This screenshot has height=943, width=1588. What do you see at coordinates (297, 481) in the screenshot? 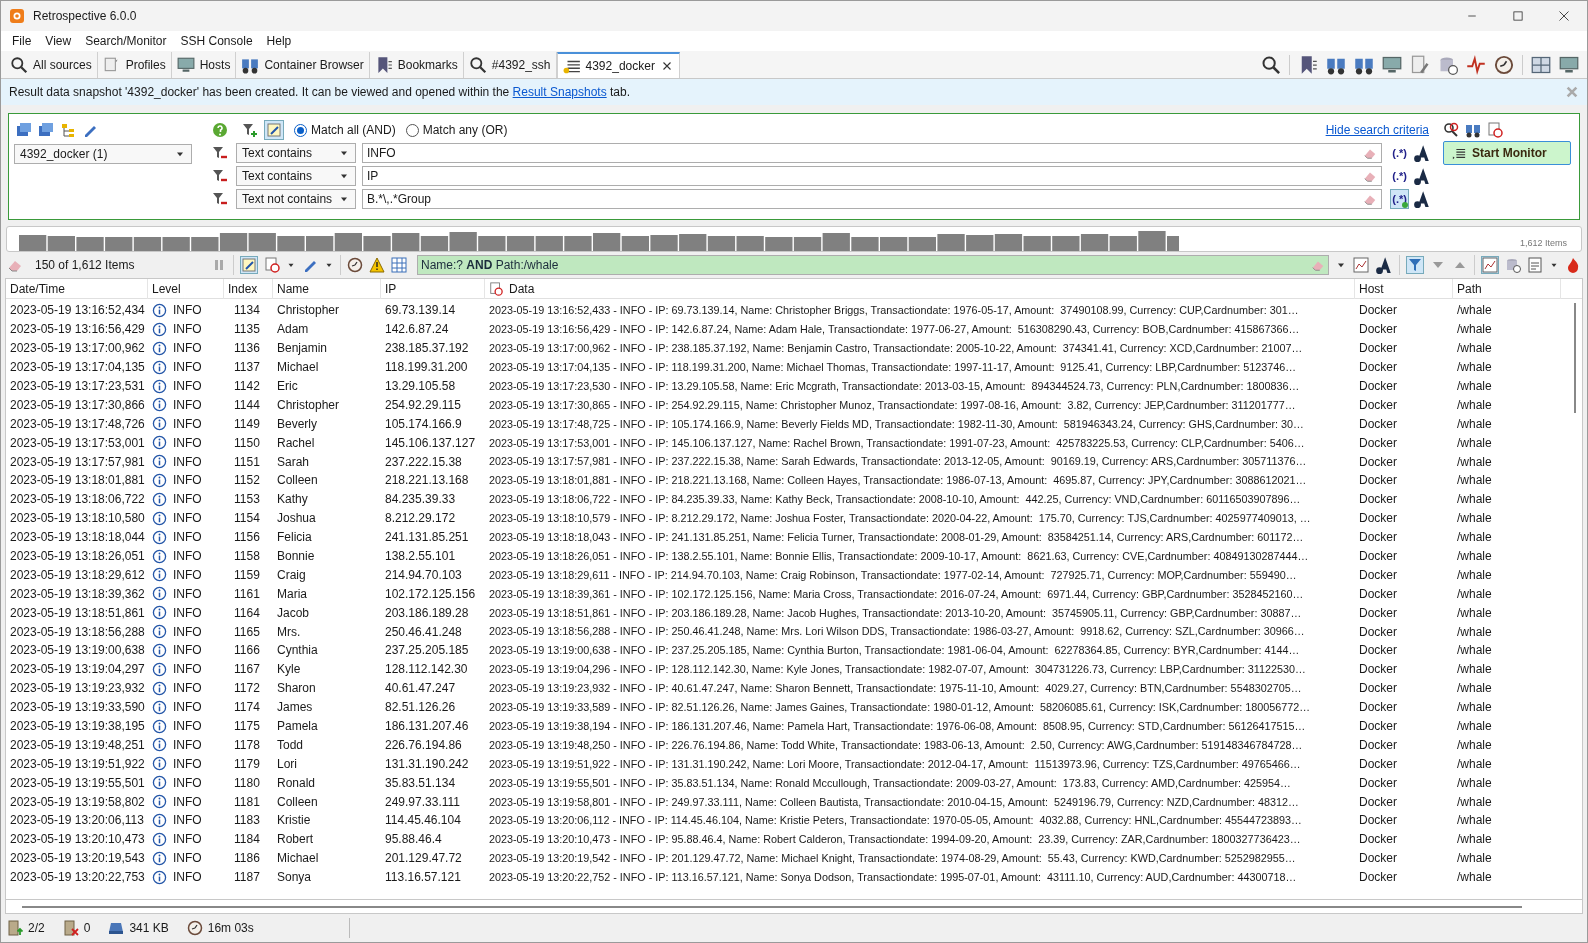
I see `table-cell-text: Colleen` at bounding box center [297, 481].